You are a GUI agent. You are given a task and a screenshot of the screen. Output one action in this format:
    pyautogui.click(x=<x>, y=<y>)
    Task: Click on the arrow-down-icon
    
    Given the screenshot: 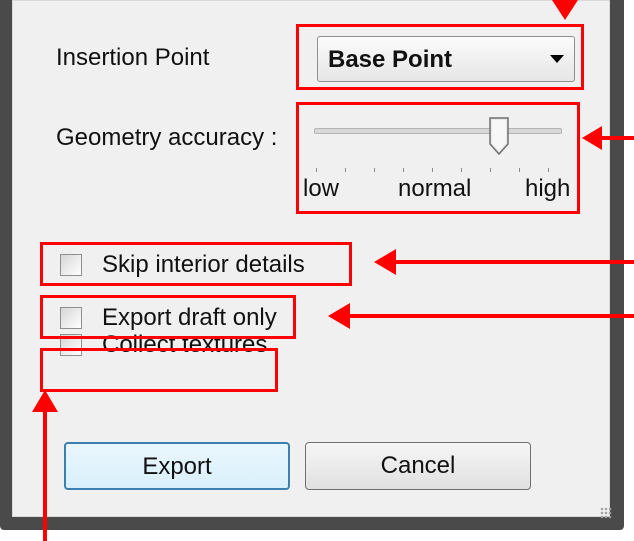 What is the action you would take?
    pyautogui.click(x=565, y=10)
    